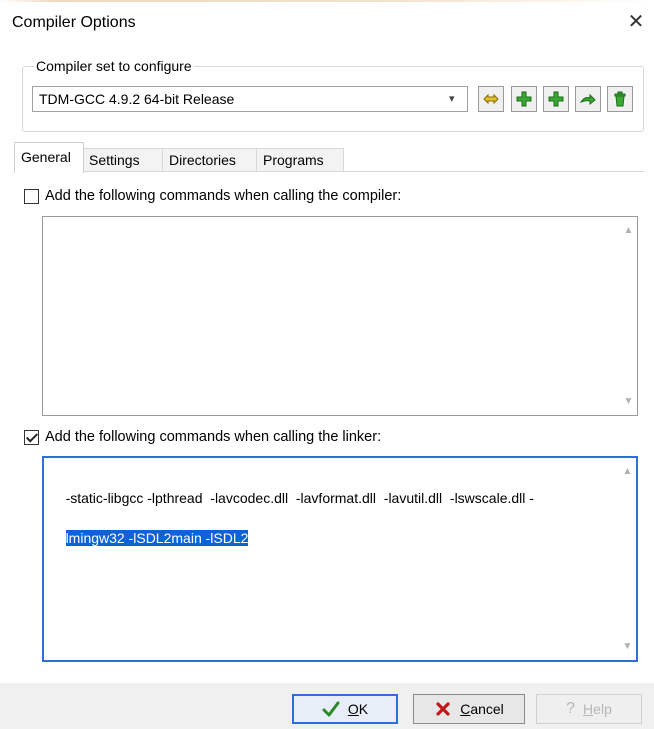 This screenshot has width=654, height=729. Describe the element at coordinates (602, 709) in the screenshot. I see `help-rest: elp` at that location.